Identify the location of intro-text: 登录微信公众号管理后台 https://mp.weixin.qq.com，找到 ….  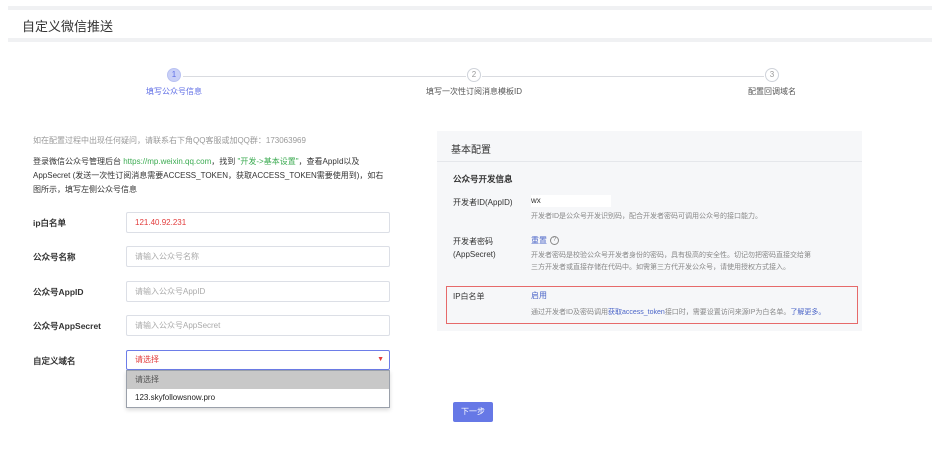
(218, 176).